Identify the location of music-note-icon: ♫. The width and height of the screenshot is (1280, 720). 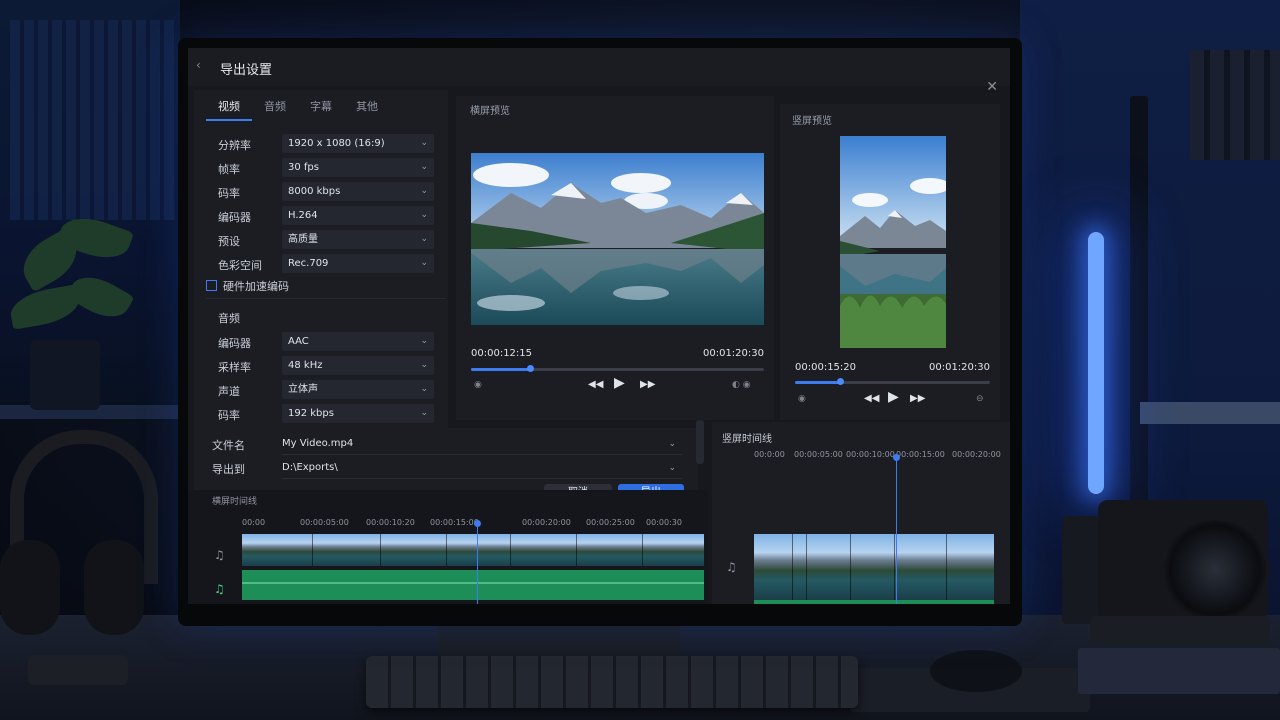
(219, 555).